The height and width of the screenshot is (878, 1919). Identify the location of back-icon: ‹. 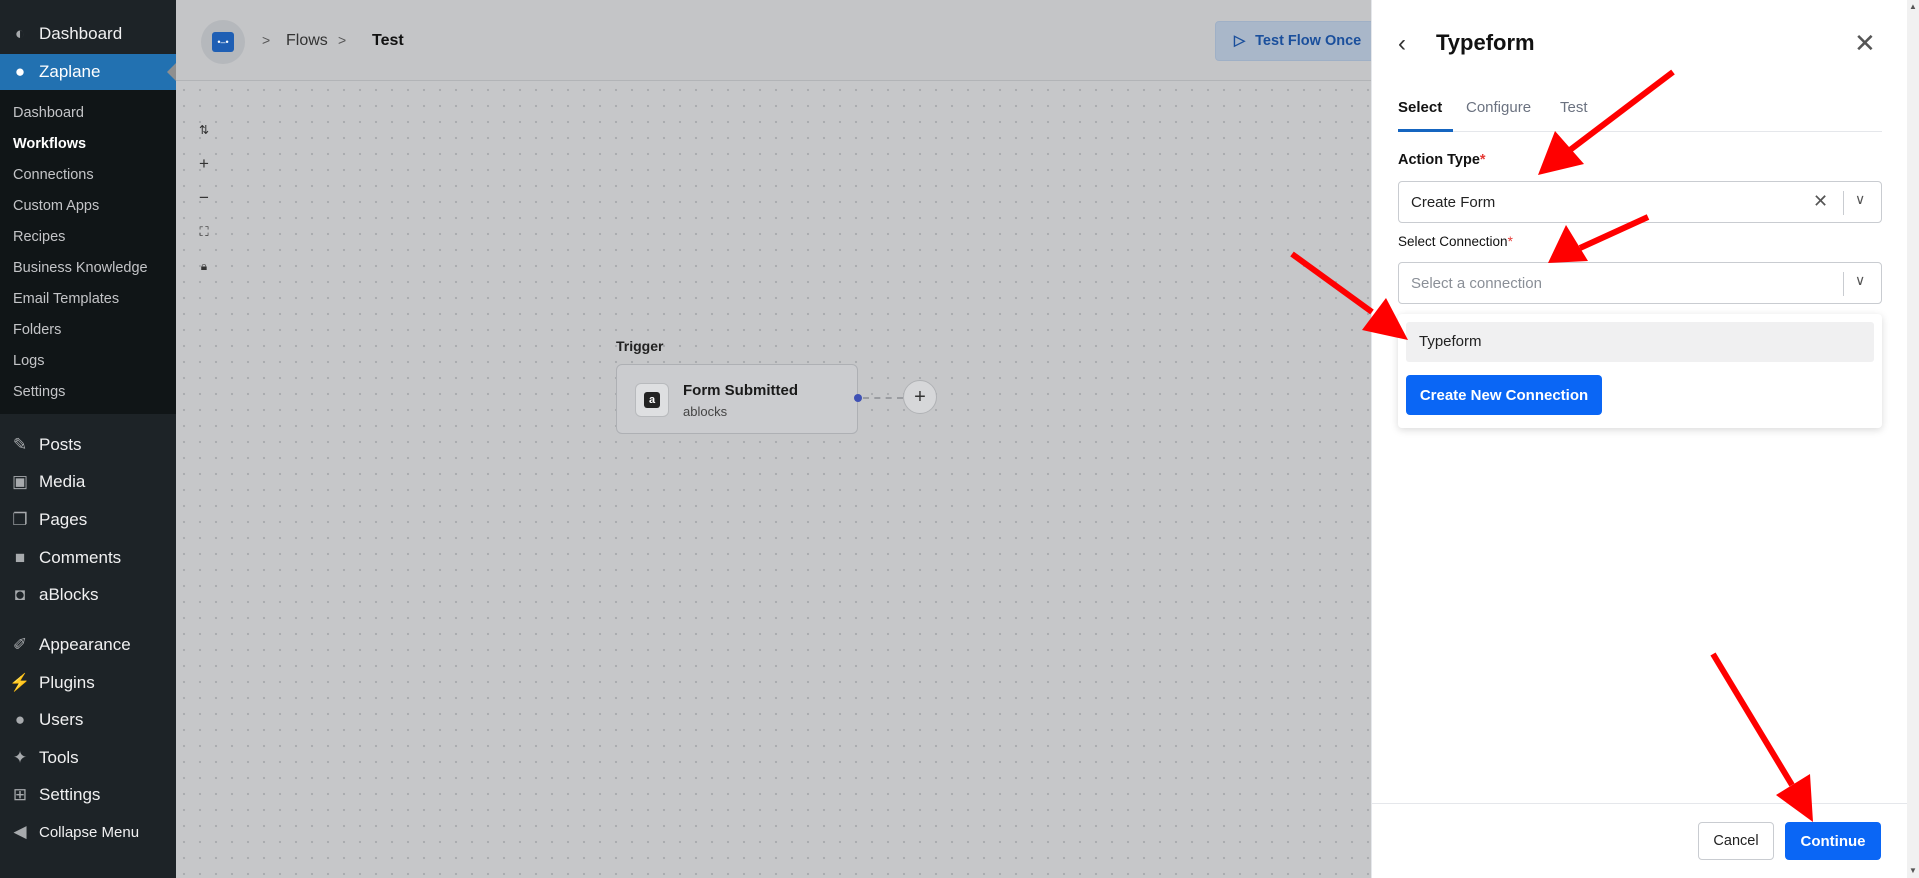
(1402, 44).